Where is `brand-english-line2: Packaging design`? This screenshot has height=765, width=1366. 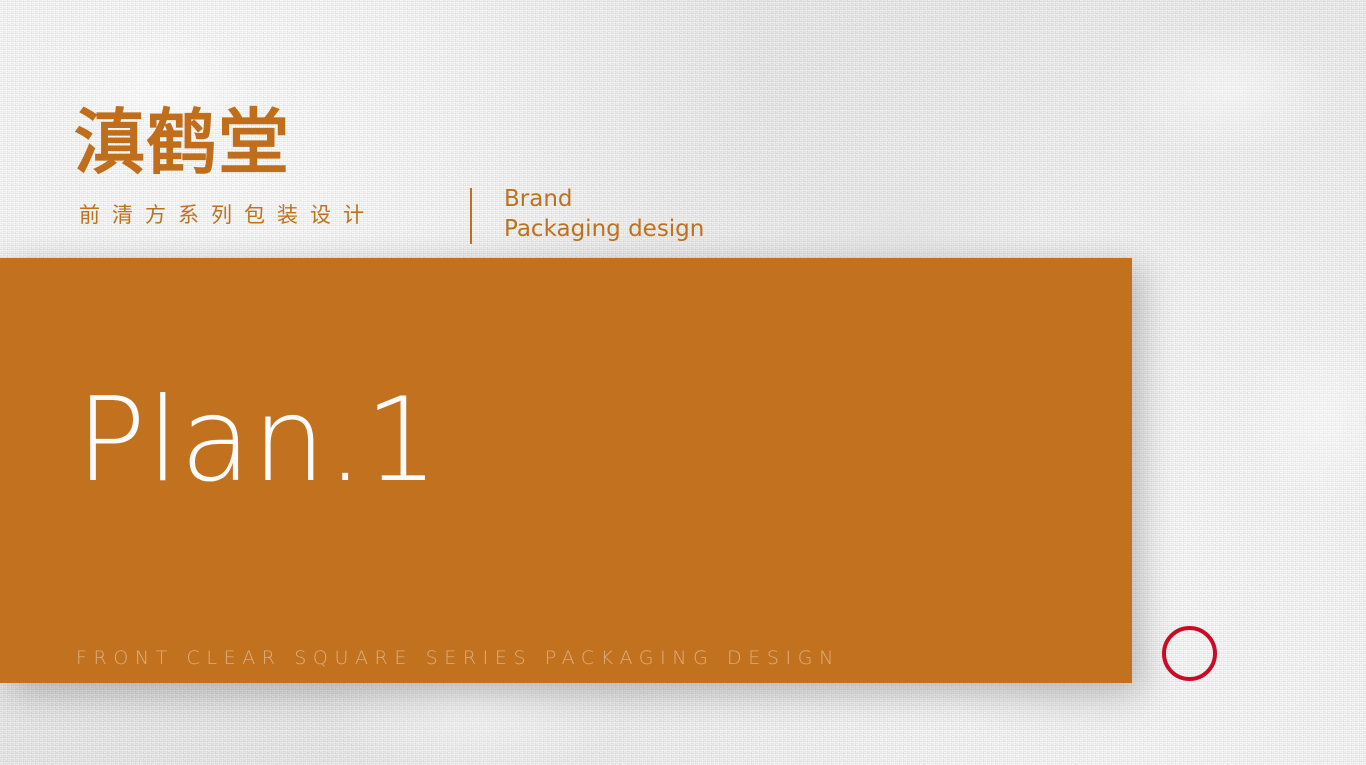
brand-english-line2: Packaging design is located at coordinates (604, 229).